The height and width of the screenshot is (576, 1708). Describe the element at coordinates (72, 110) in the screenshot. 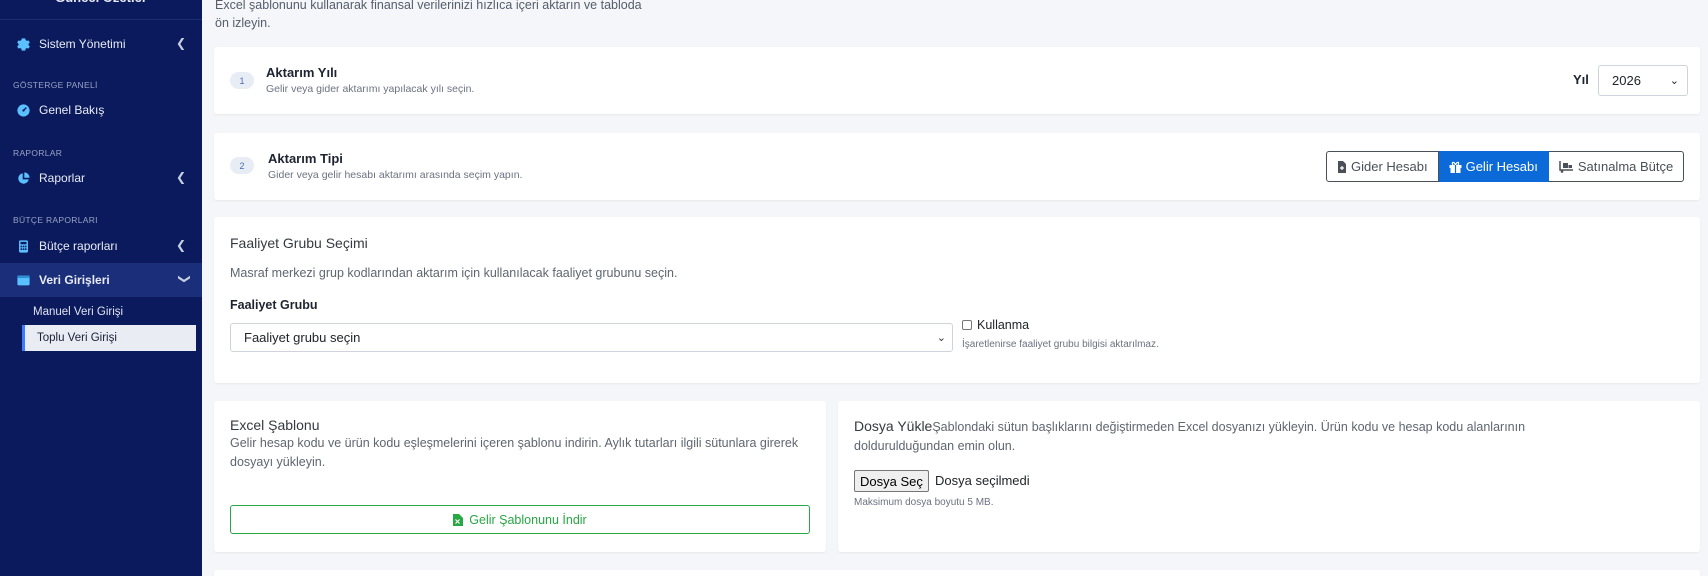

I see `sidebar-item-label: Genel Bakış` at that location.